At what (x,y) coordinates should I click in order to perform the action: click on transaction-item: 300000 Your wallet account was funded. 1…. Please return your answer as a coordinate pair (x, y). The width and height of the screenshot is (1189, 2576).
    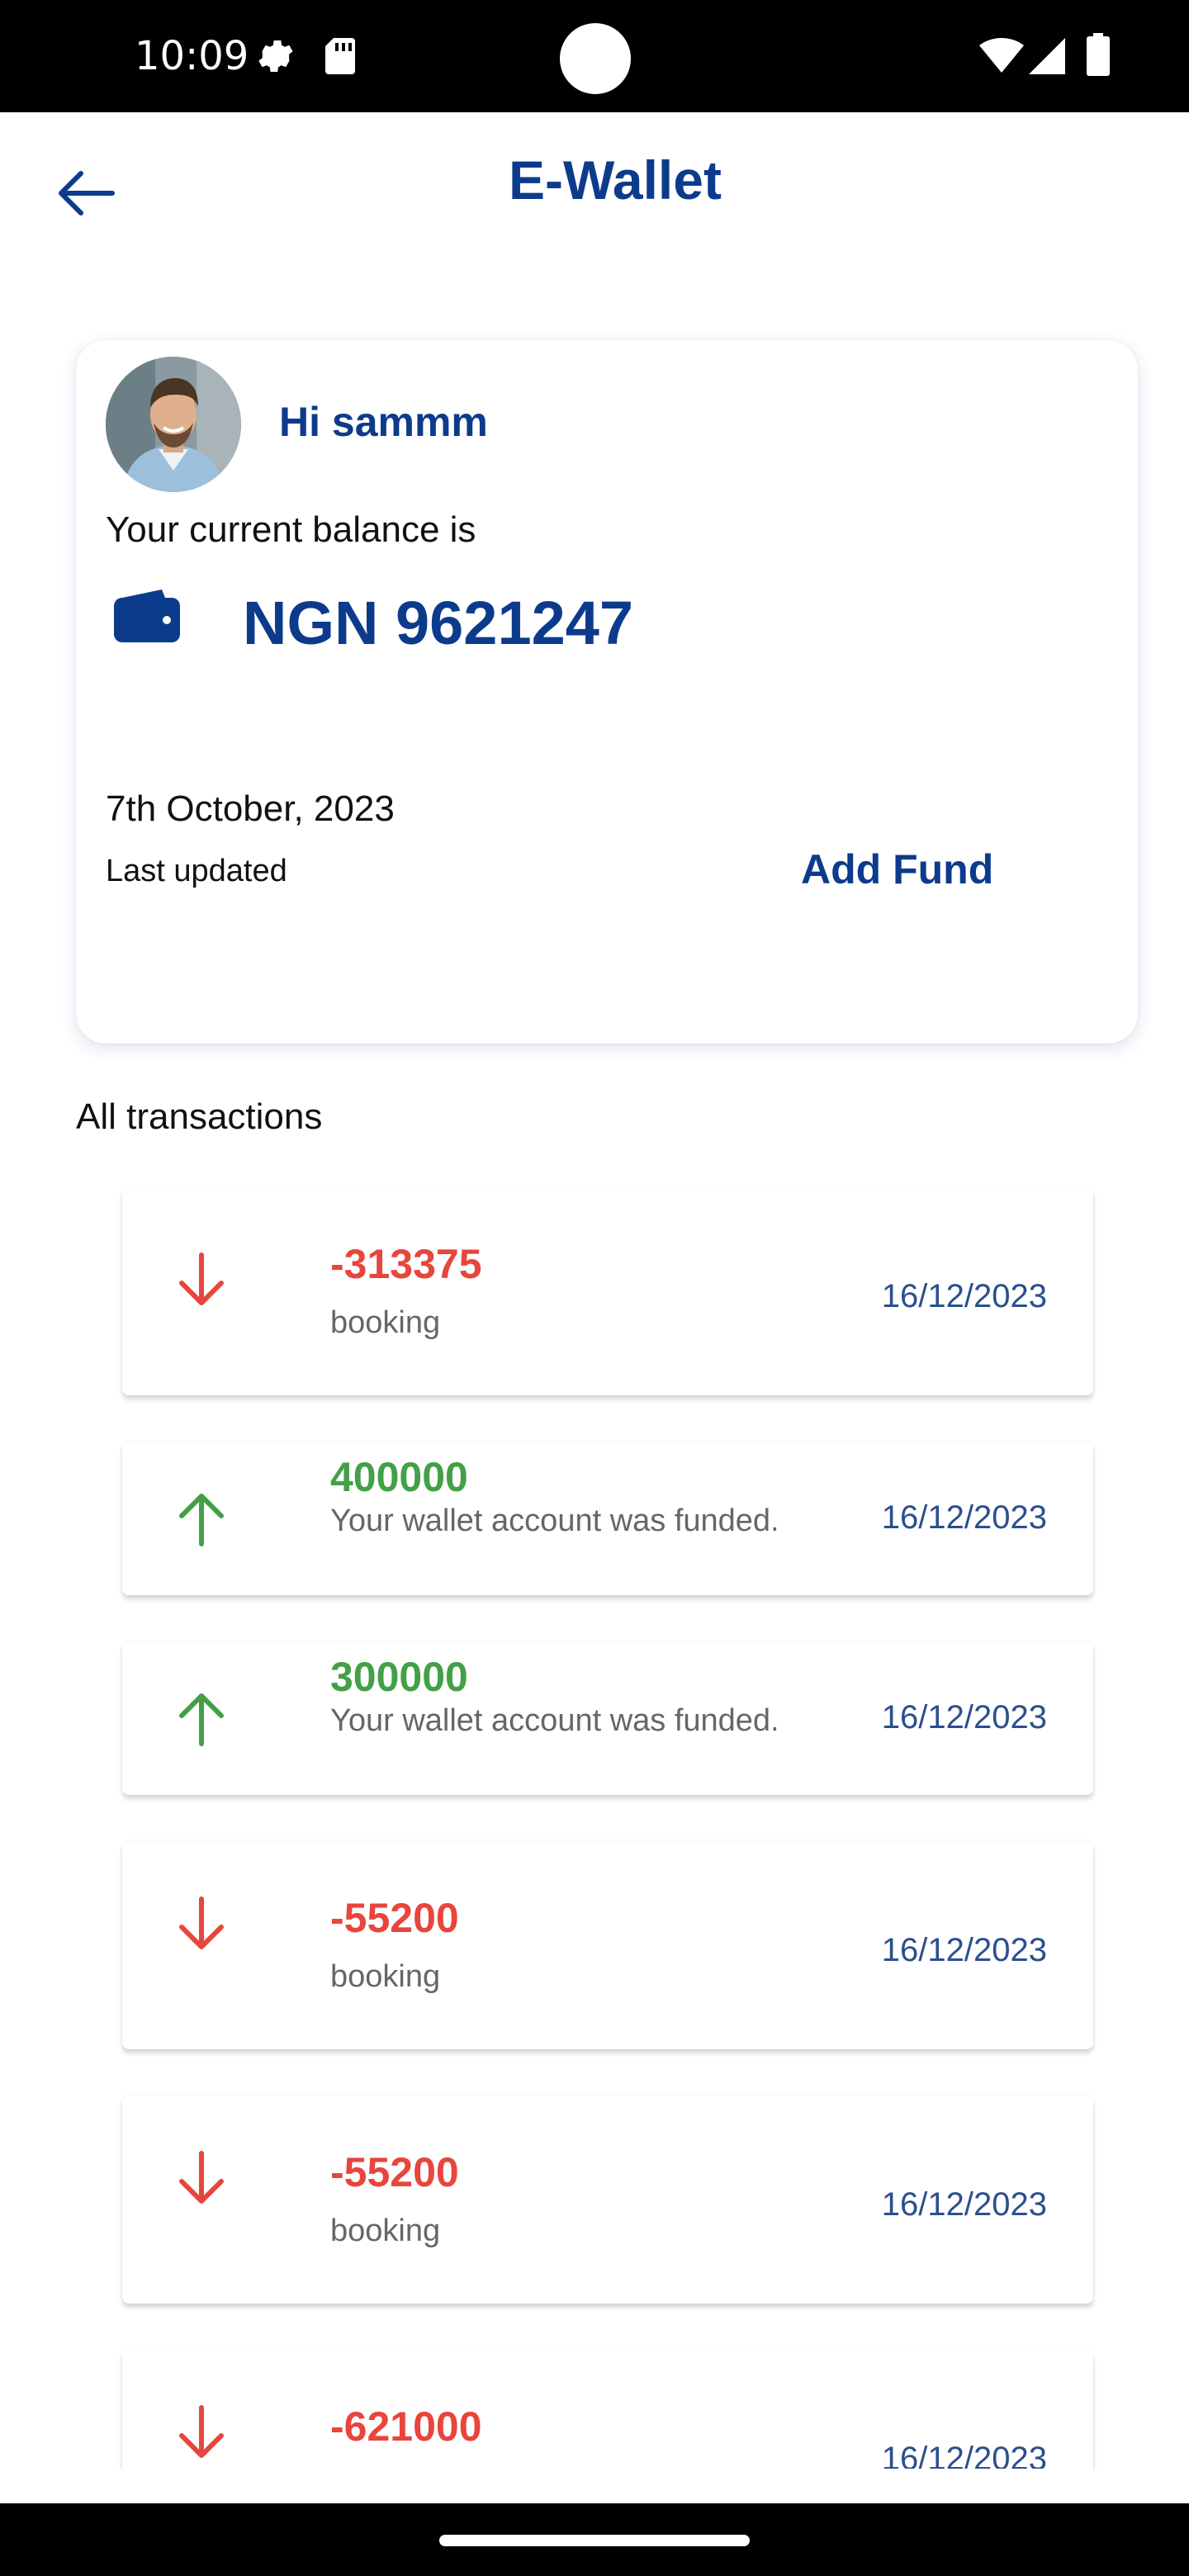
    Looking at the image, I should click on (607, 1718).